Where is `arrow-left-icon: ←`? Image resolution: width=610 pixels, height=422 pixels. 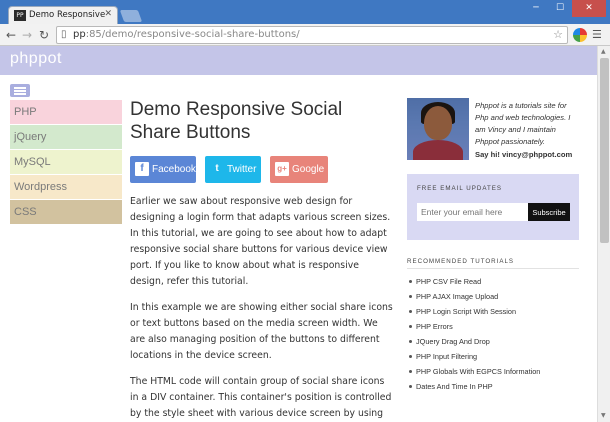 arrow-left-icon: ← is located at coordinates (11, 35).